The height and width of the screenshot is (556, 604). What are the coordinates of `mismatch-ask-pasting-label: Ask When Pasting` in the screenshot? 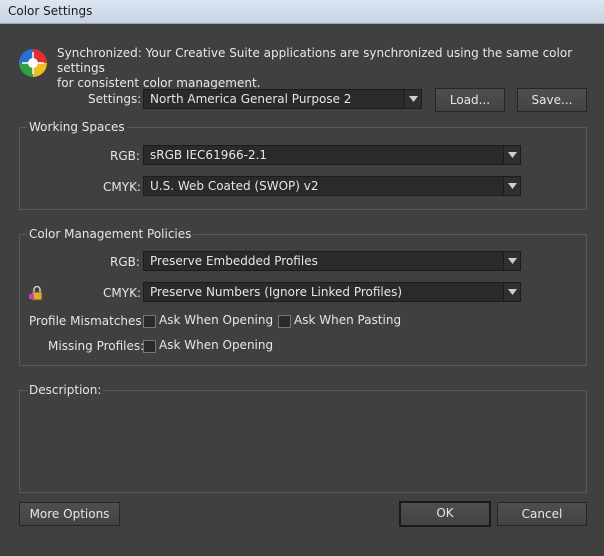 It's located at (347, 320).